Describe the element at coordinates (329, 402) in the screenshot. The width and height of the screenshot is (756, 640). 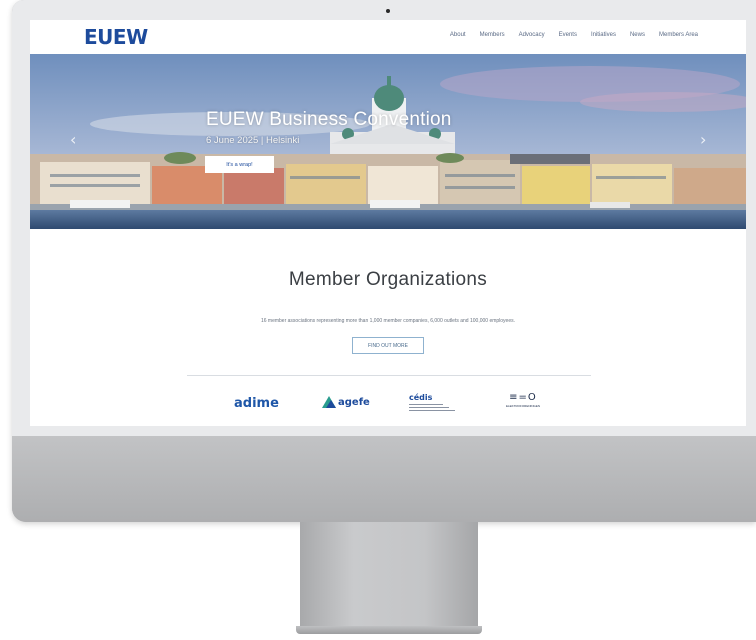
I see `agefe-mark-icon` at that location.